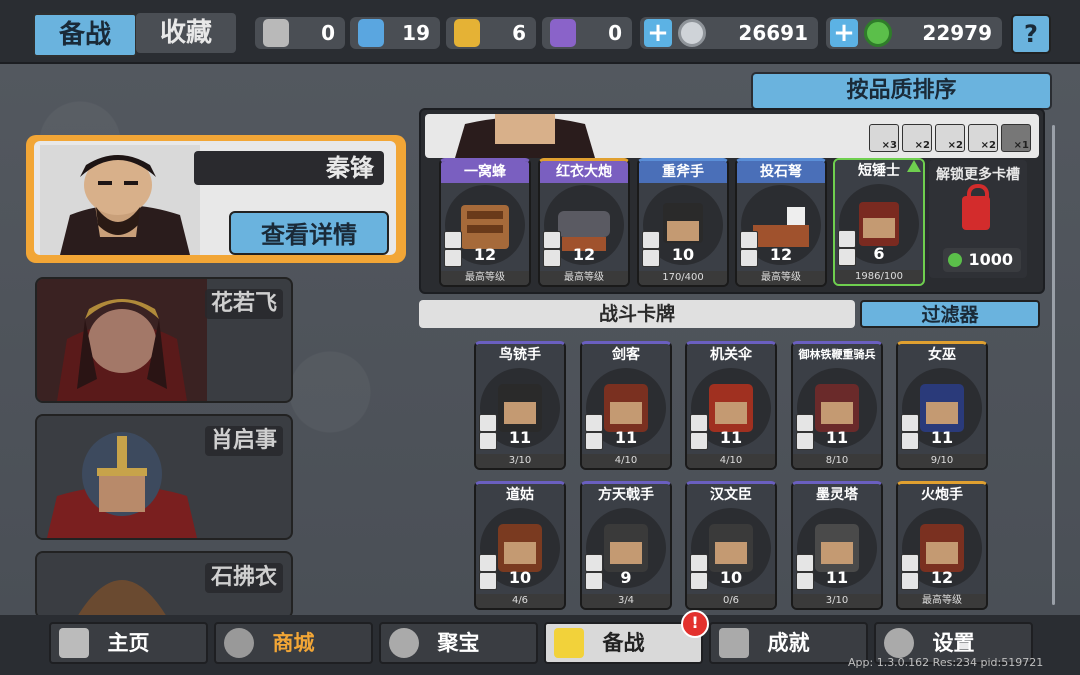  I want to click on cards-icon, so click(569, 643).